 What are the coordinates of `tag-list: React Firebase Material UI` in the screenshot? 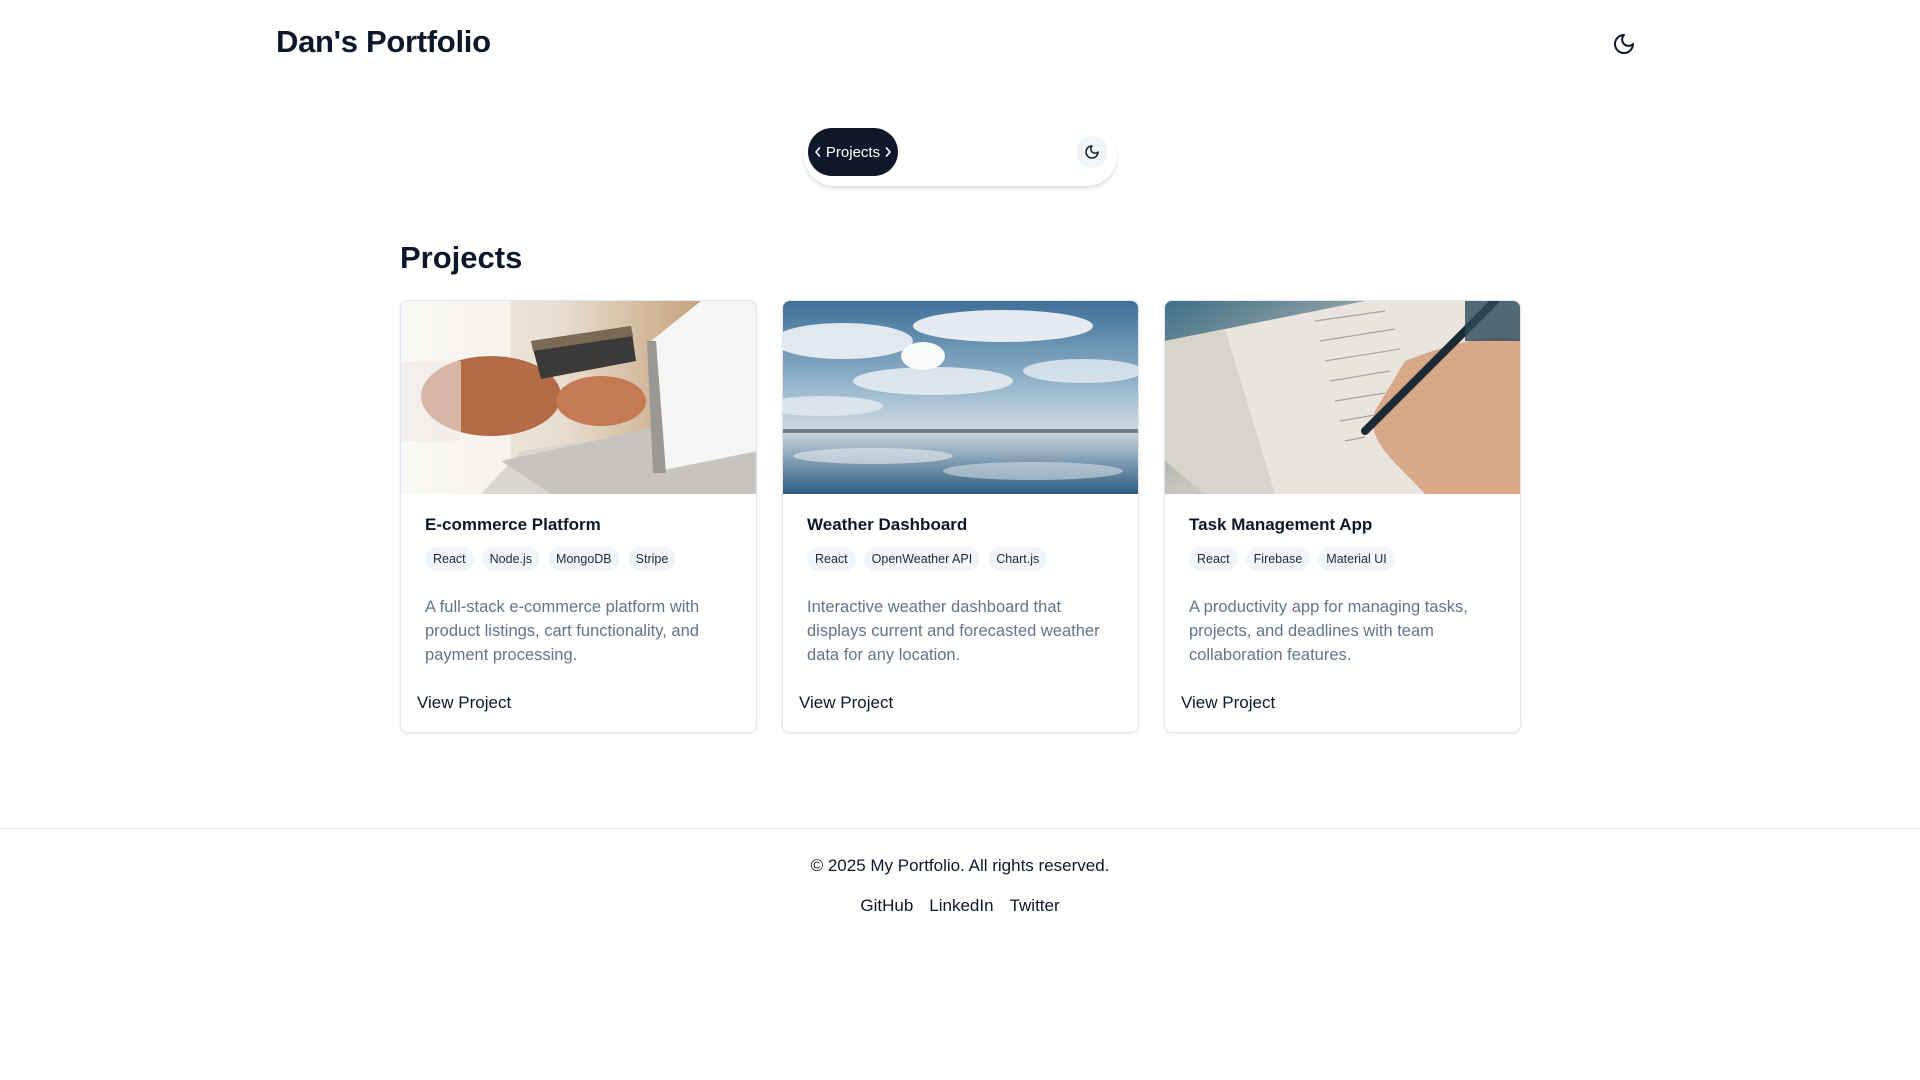 It's located at (1292, 559).